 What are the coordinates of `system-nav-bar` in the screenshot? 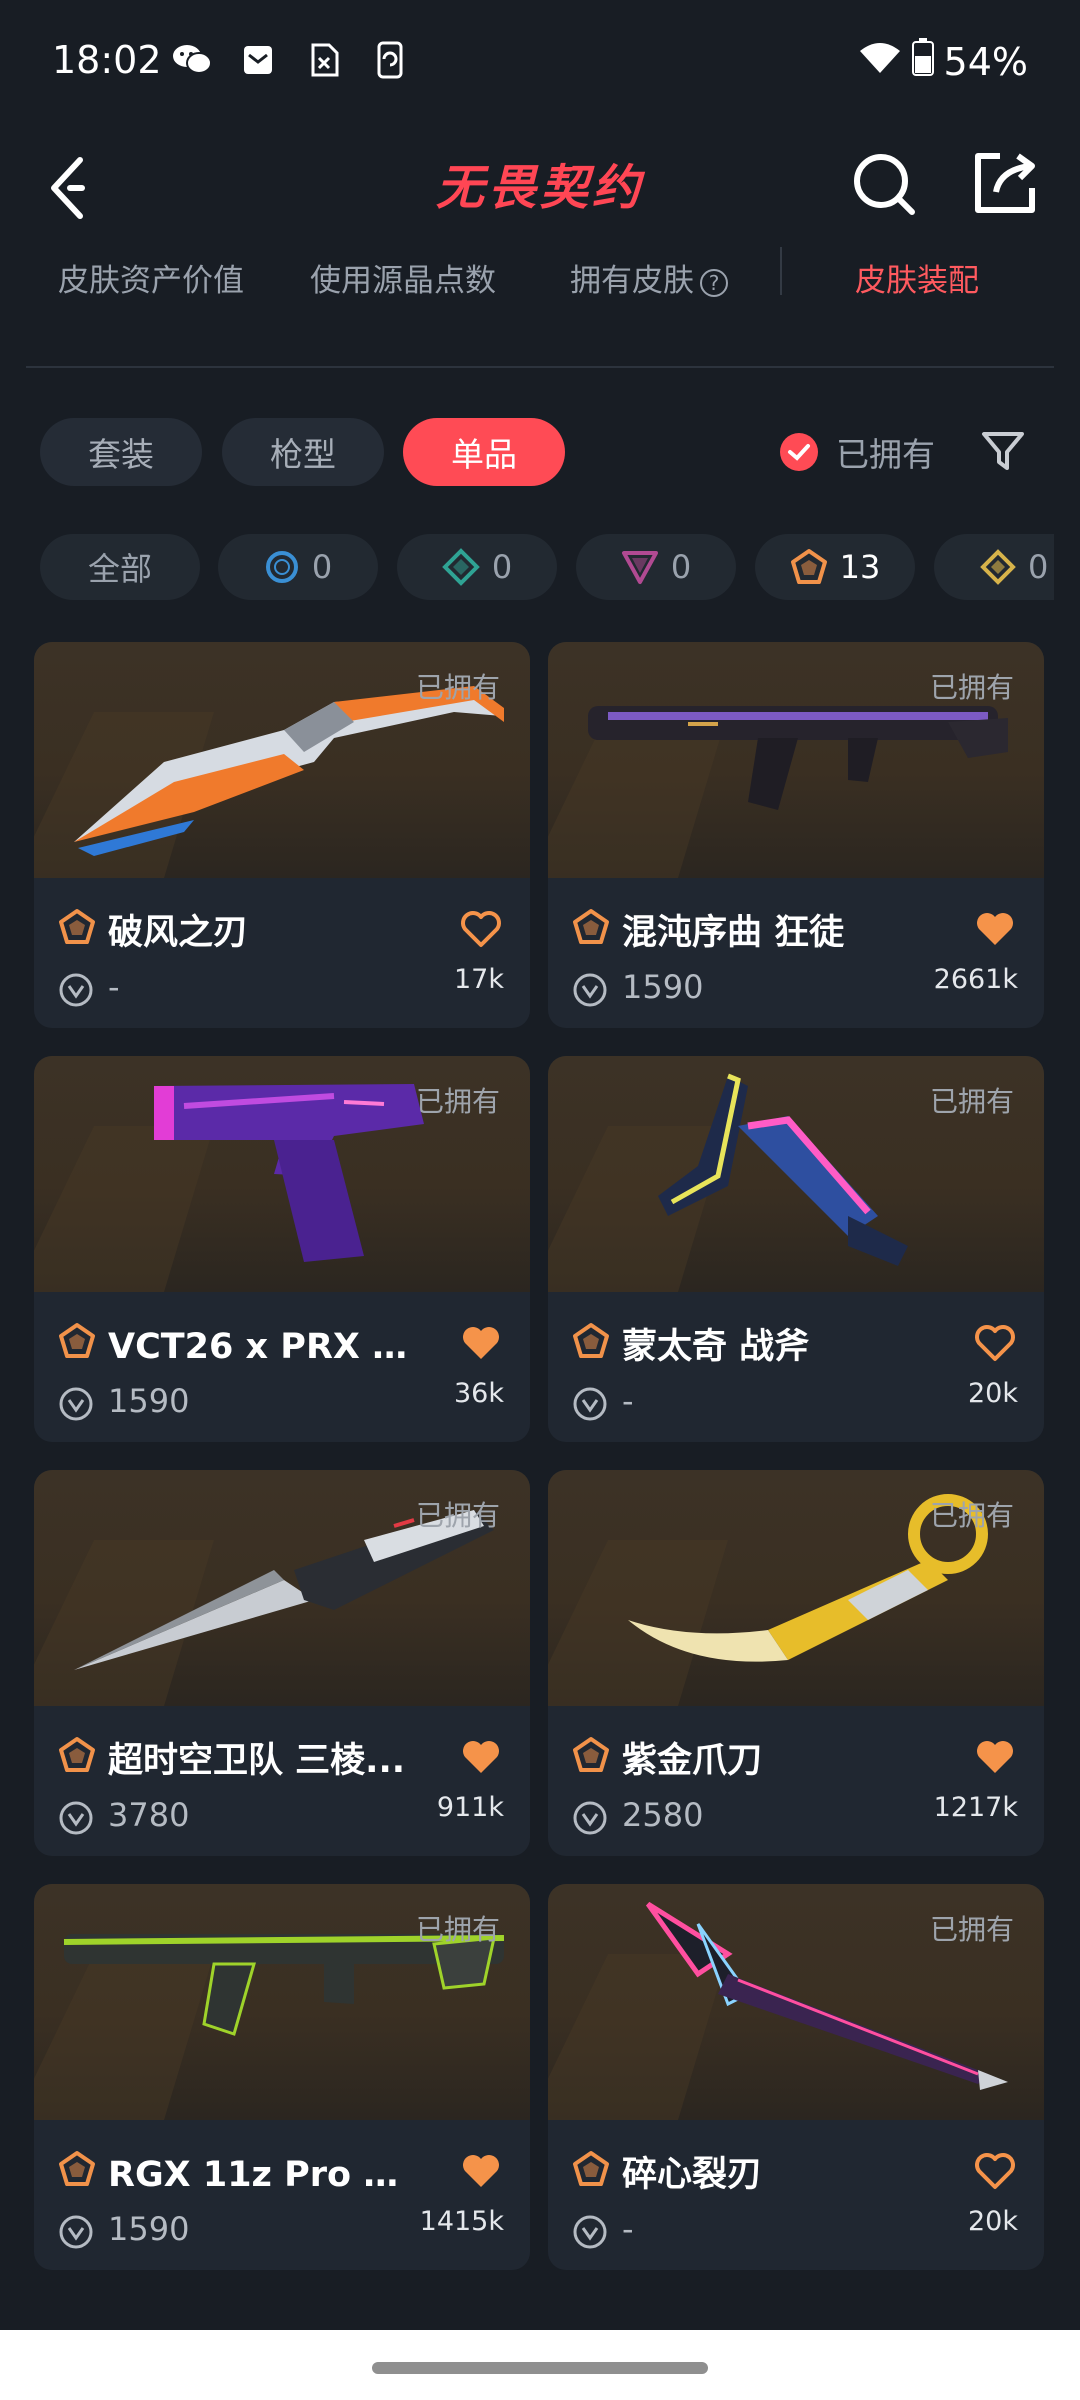 It's located at (540, 2365).